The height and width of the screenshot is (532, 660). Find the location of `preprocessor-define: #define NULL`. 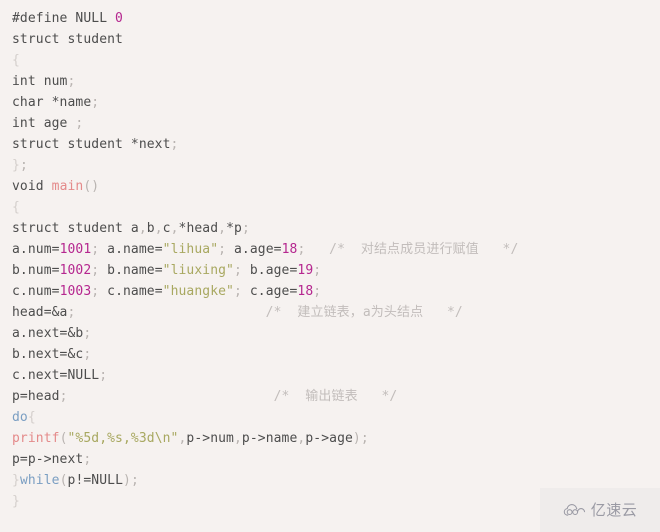

preprocessor-define: #define NULL is located at coordinates (64, 18).